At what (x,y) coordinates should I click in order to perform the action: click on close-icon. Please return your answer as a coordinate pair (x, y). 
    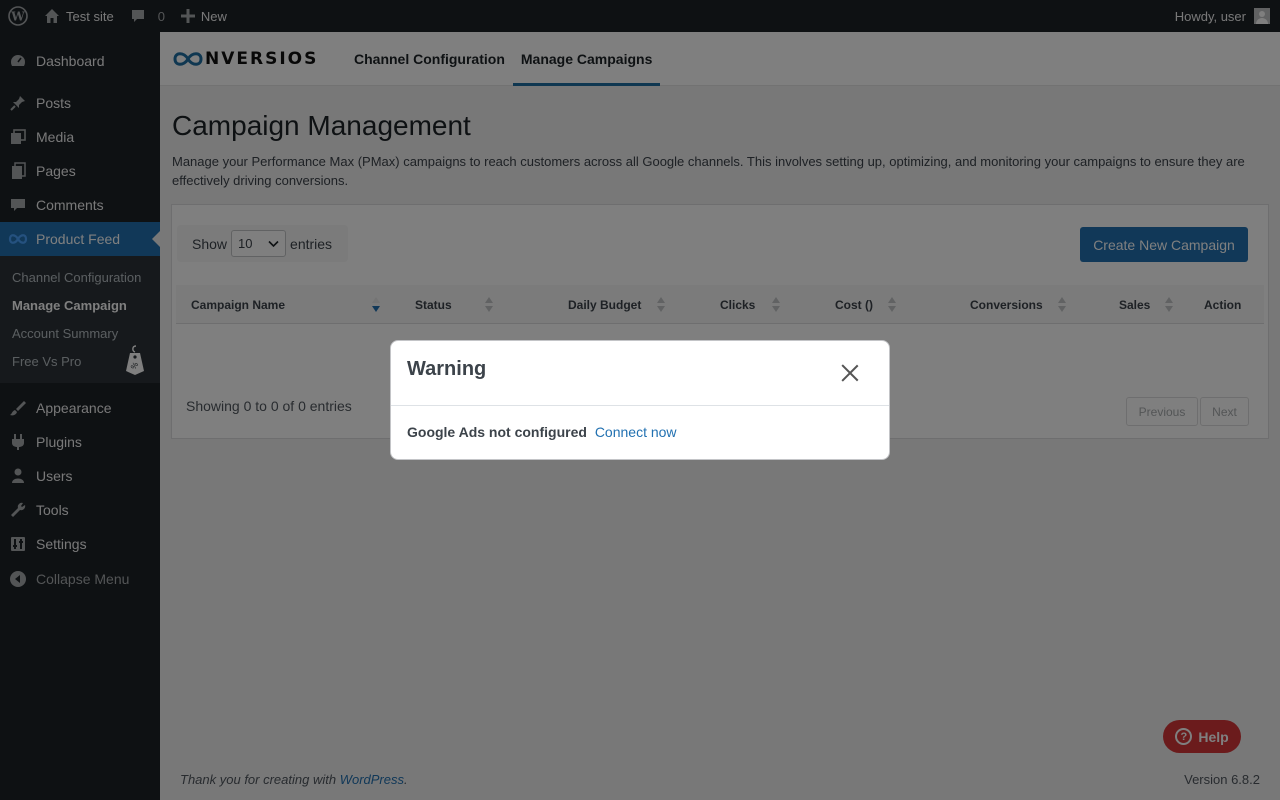
    Looking at the image, I should click on (850, 373).